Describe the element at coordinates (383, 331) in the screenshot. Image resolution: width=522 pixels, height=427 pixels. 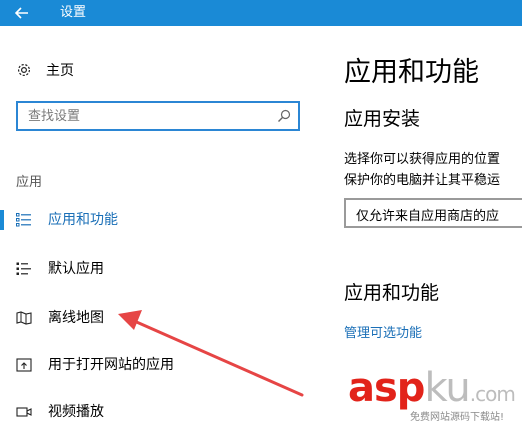
I see `manage-optional-features-link: 管理可选功能` at that location.